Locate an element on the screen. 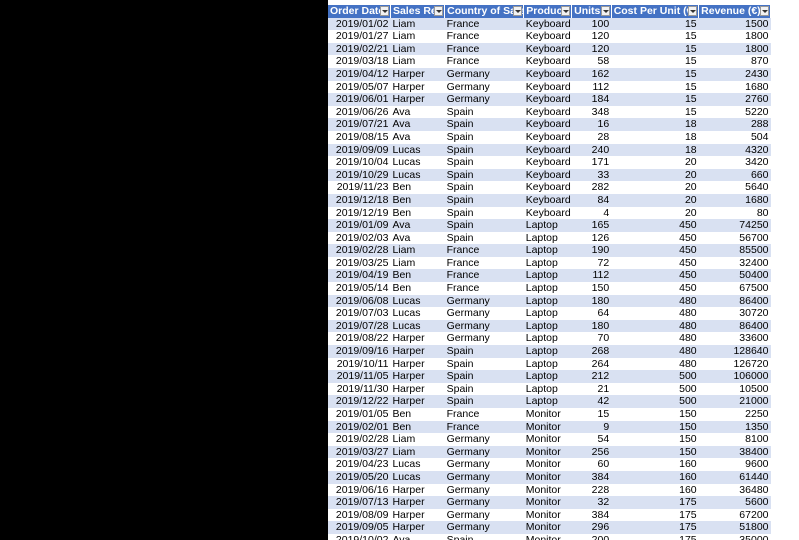 Image resolution: width=799 pixels, height=540 pixels. units-cell: 32 is located at coordinates (591, 502).